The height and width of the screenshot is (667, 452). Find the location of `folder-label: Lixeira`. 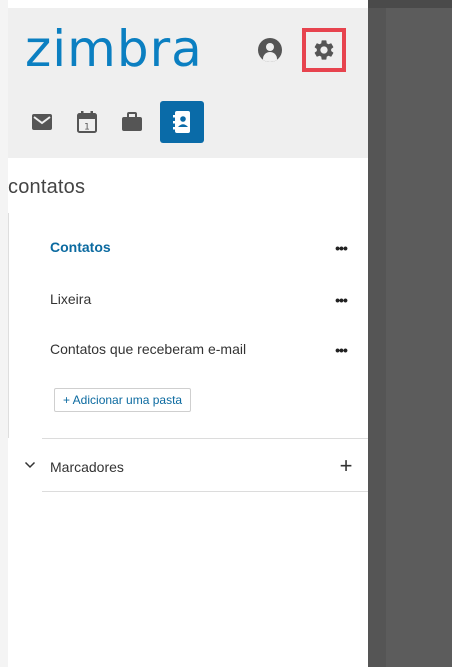

folder-label: Lixeira is located at coordinates (71, 299).